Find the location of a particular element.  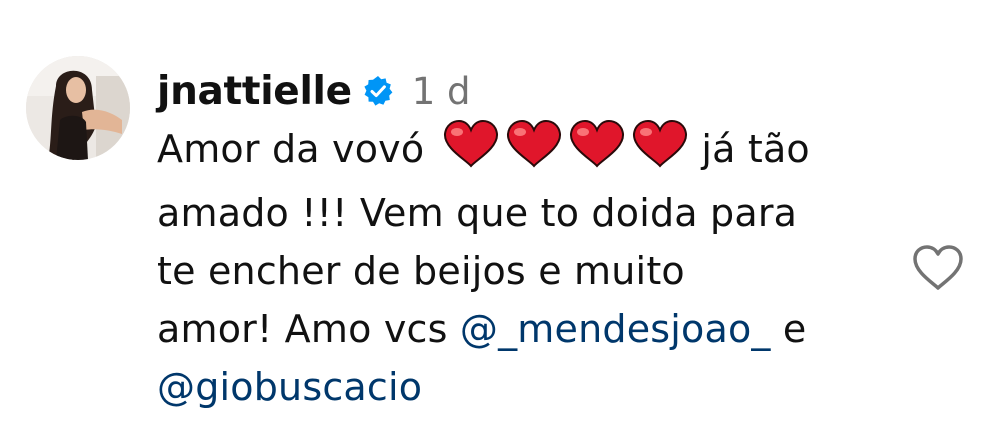

like-comment-button is located at coordinates (938, 268).